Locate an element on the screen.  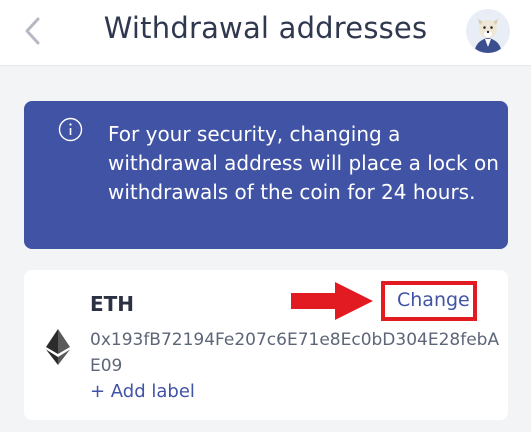
avatar is located at coordinates (488, 31).